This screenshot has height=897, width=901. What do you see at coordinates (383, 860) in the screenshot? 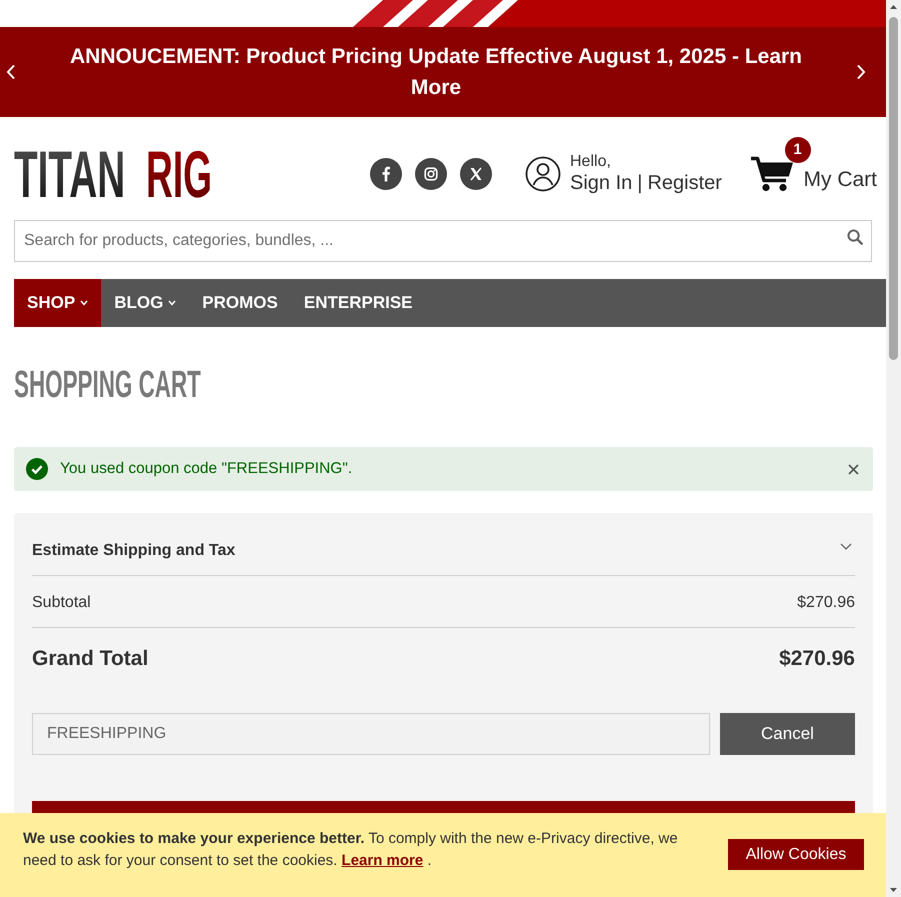
I see `learn-more-link: Learn more` at bounding box center [383, 860].